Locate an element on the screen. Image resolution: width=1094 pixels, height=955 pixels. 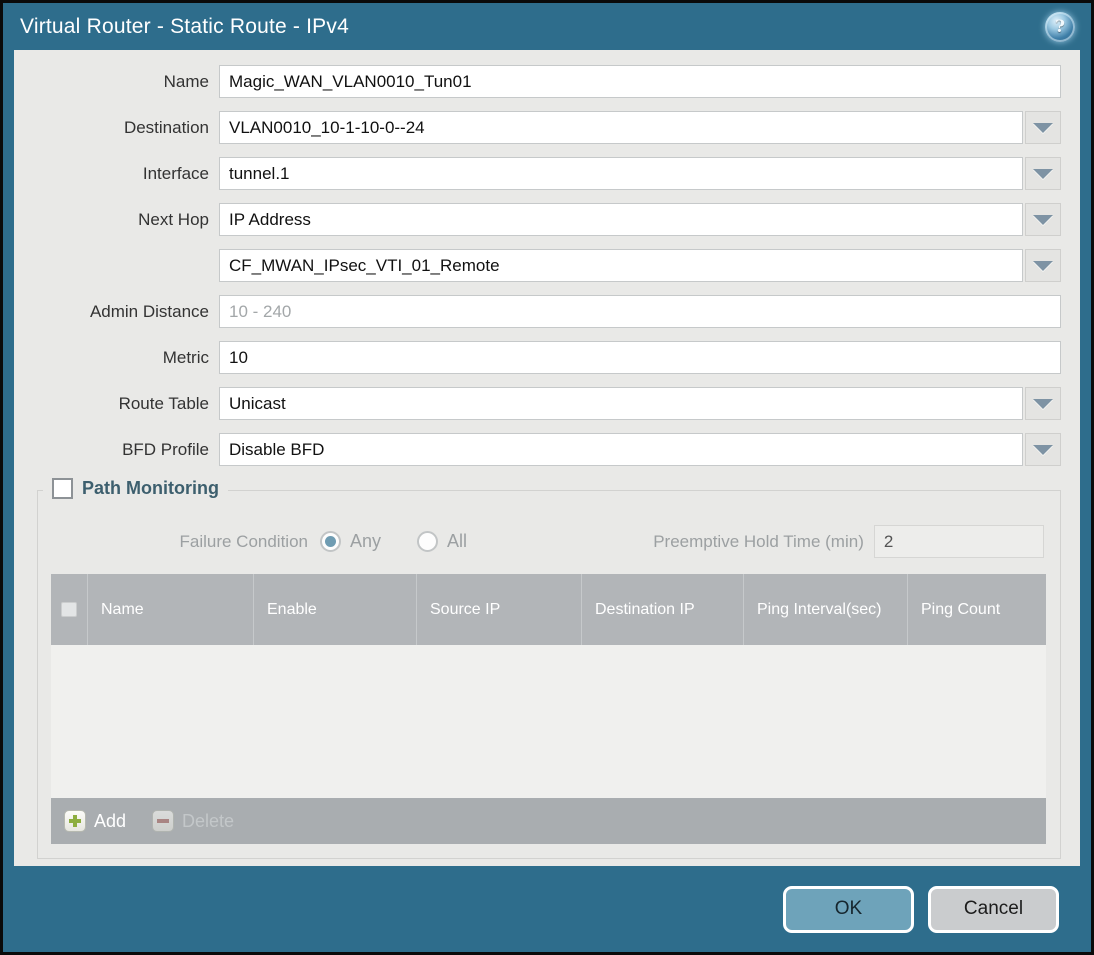
destination-input is located at coordinates (621, 127).